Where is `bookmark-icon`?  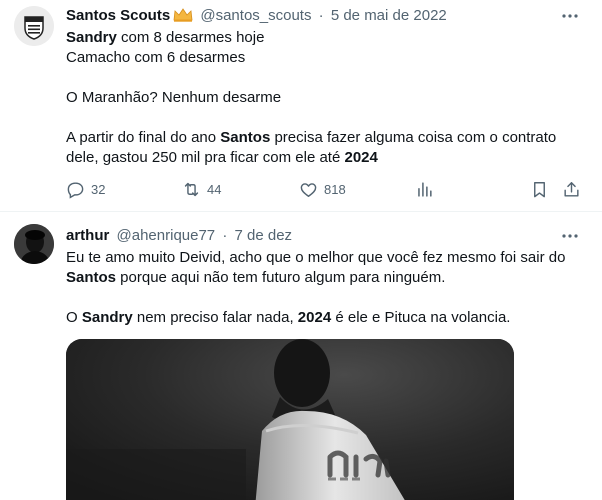
bookmark-icon is located at coordinates (539, 189).